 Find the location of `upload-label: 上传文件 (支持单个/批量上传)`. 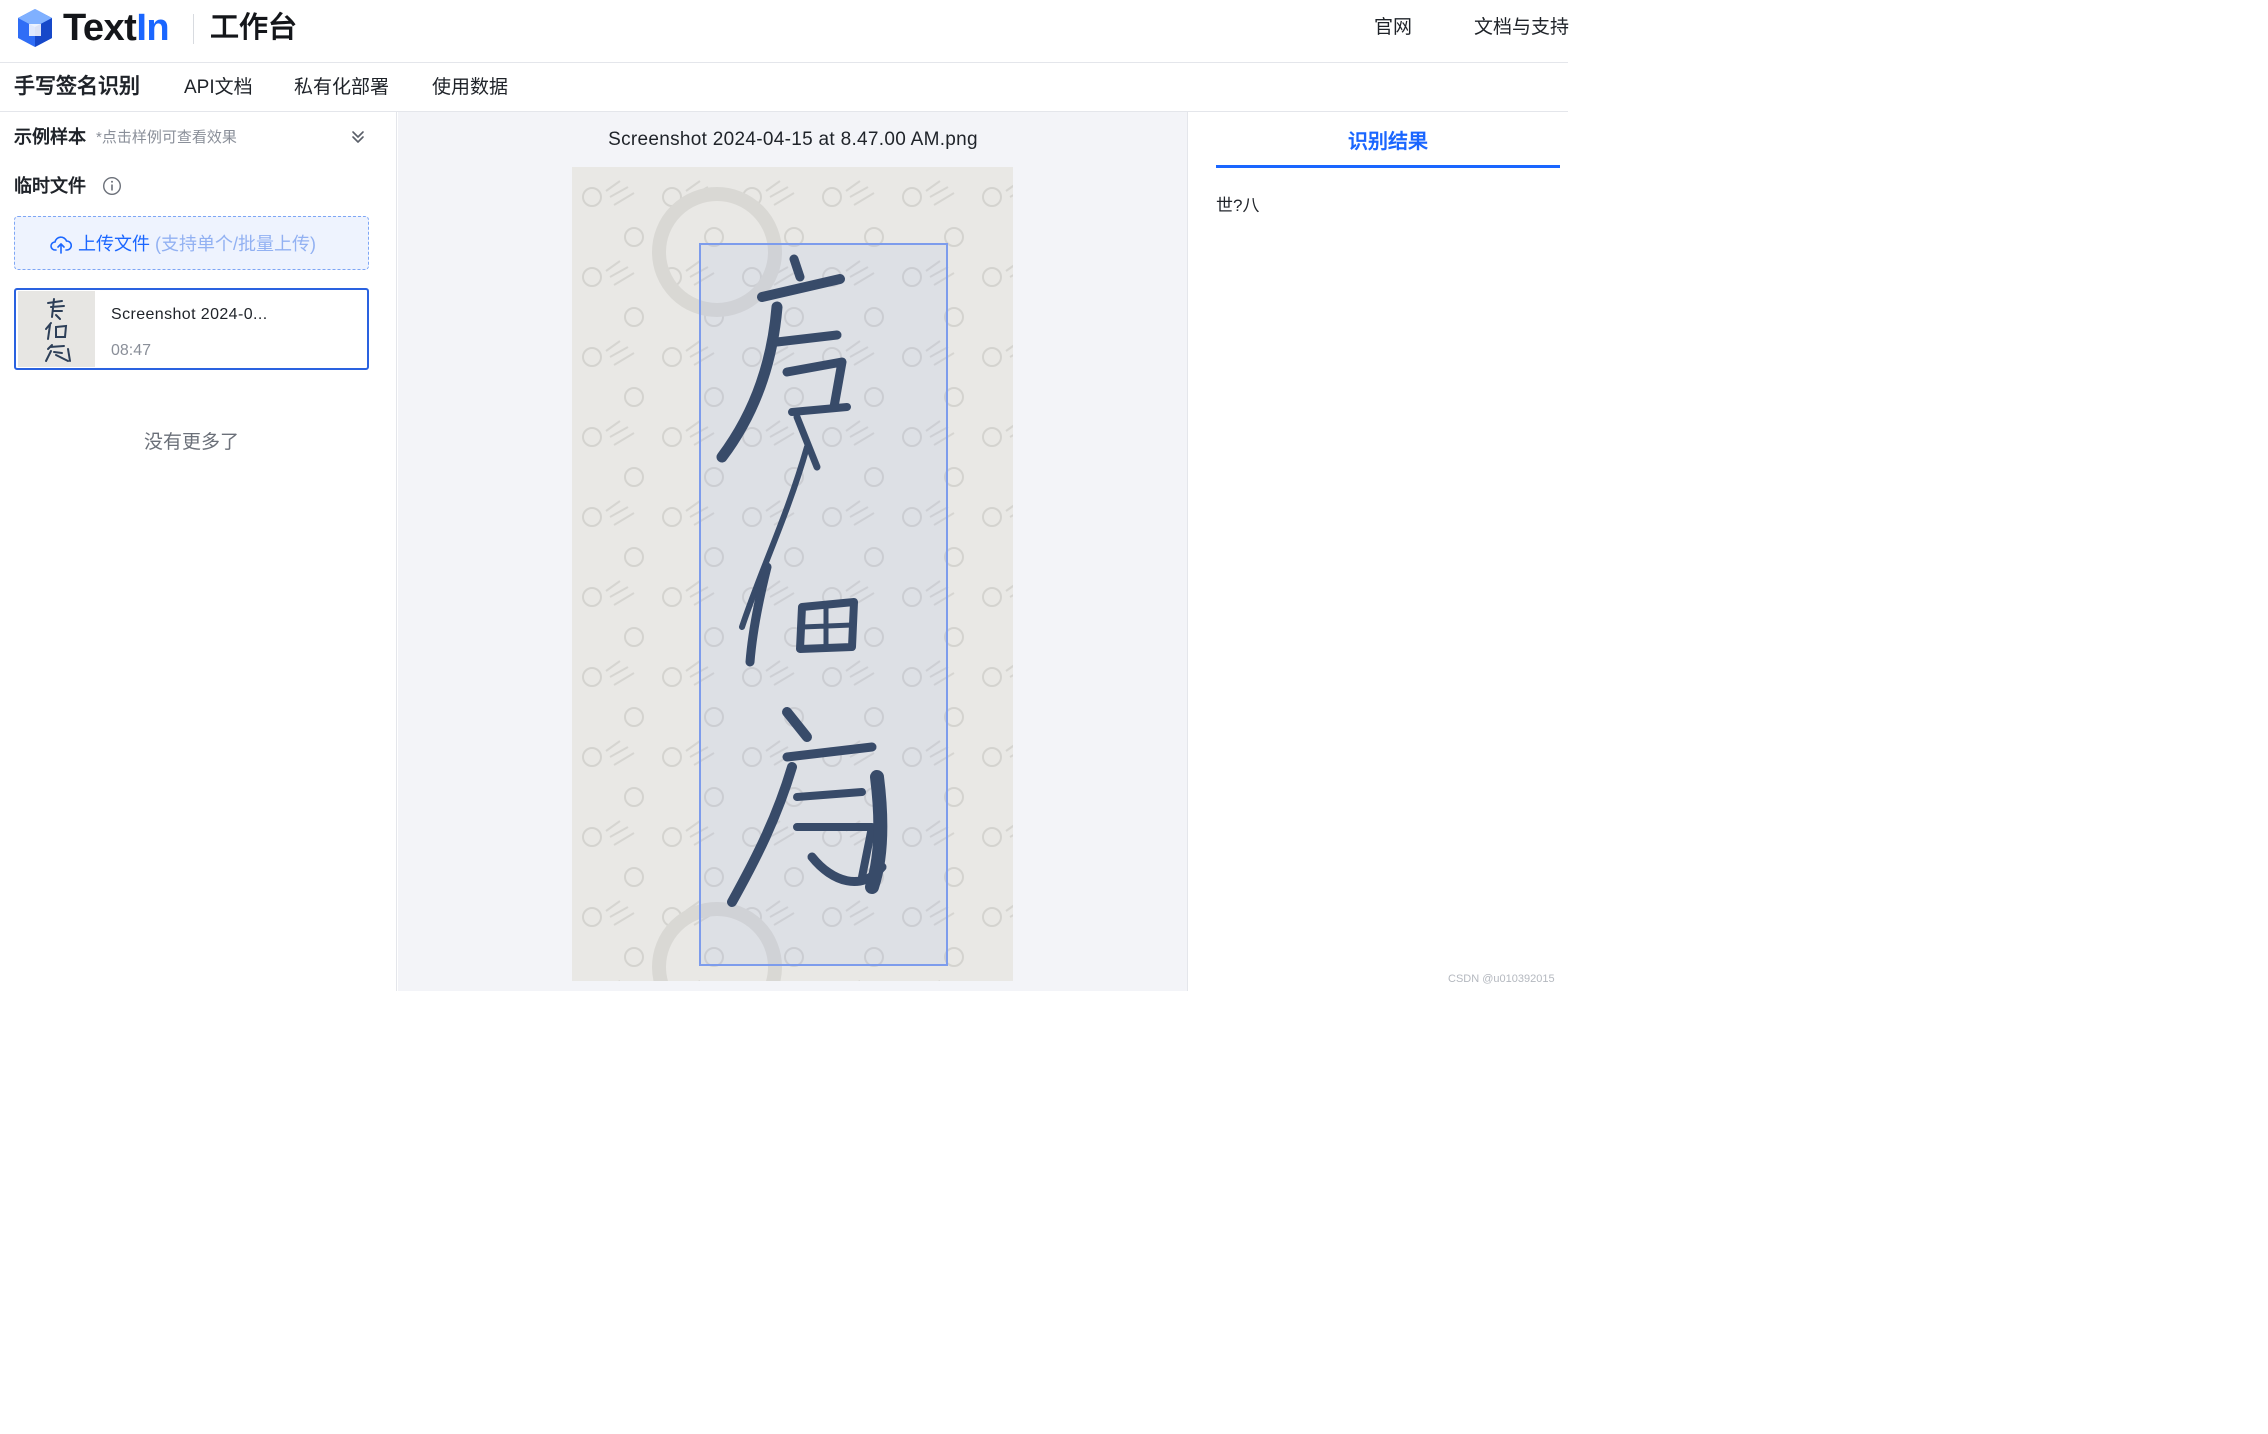

upload-label: 上传文件 (支持单个/批量上传) is located at coordinates (197, 244).